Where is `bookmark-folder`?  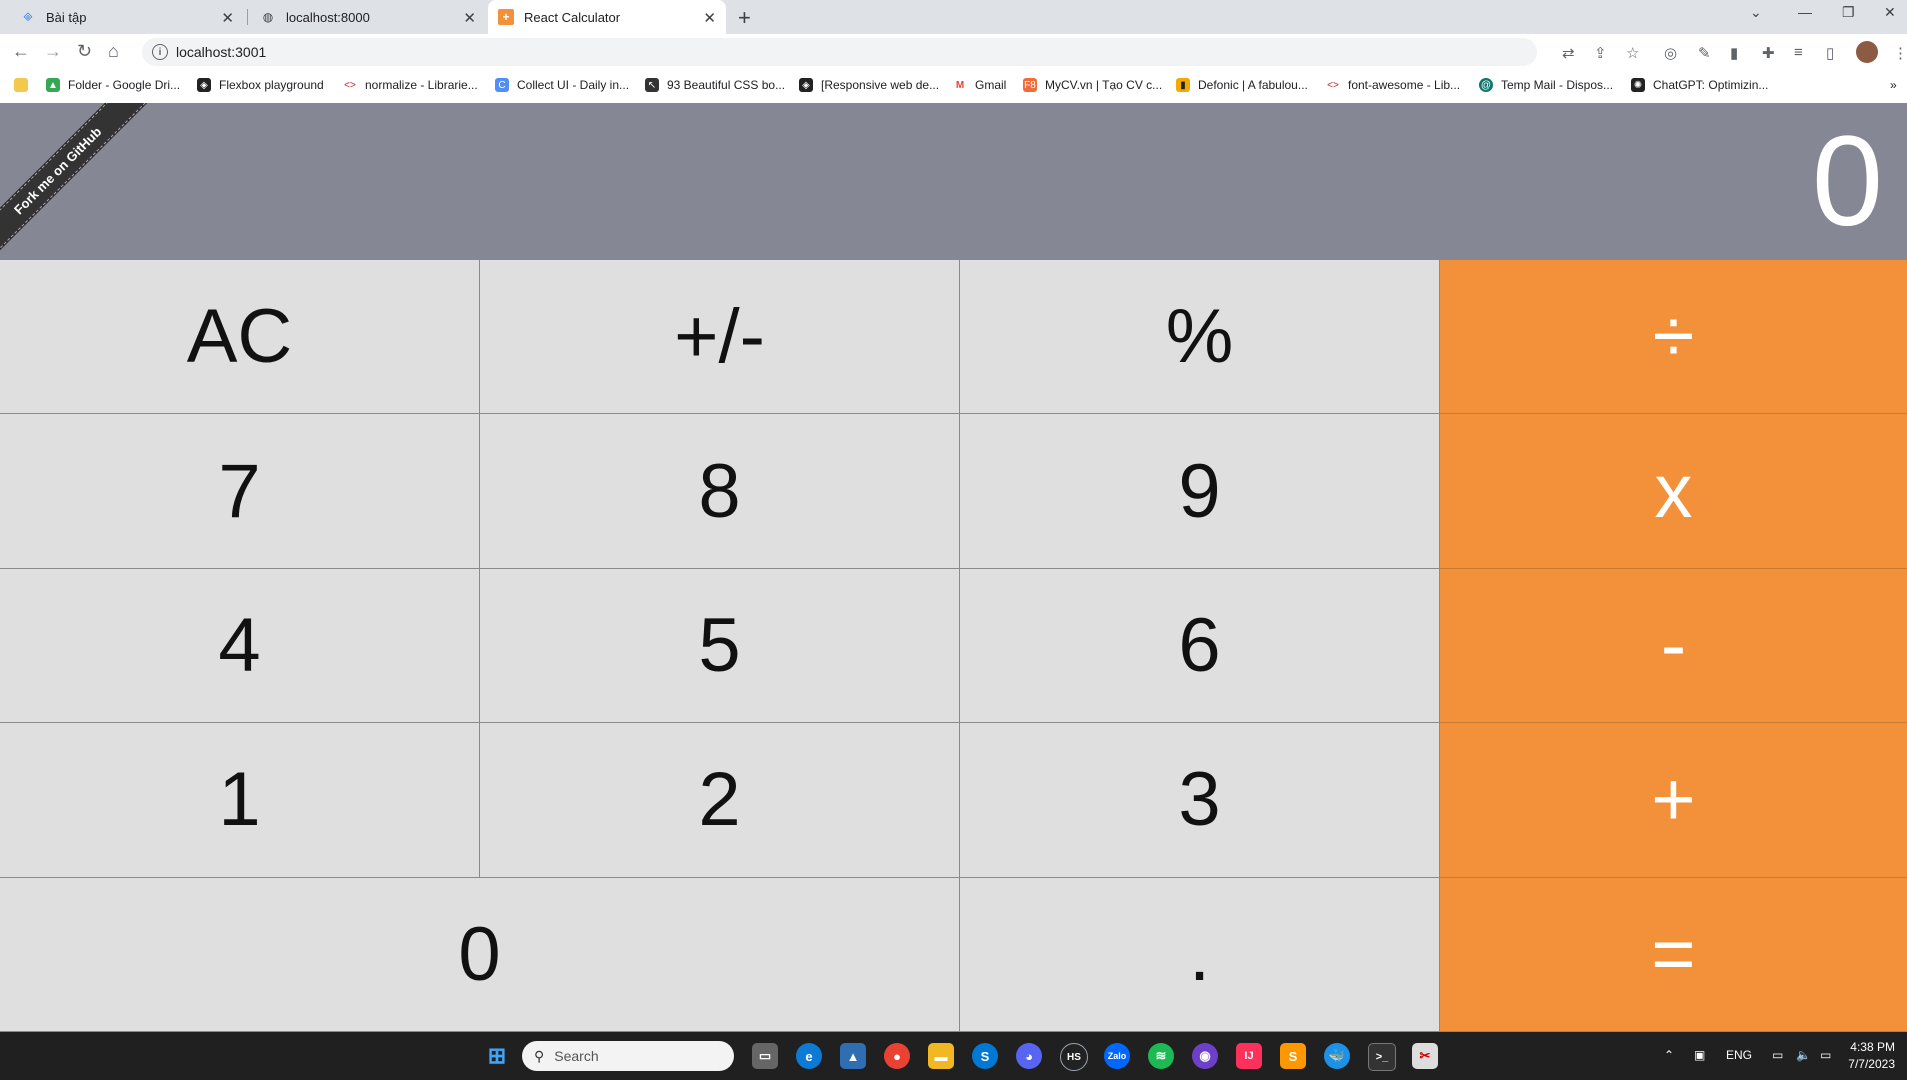 bookmark-folder is located at coordinates (25, 85).